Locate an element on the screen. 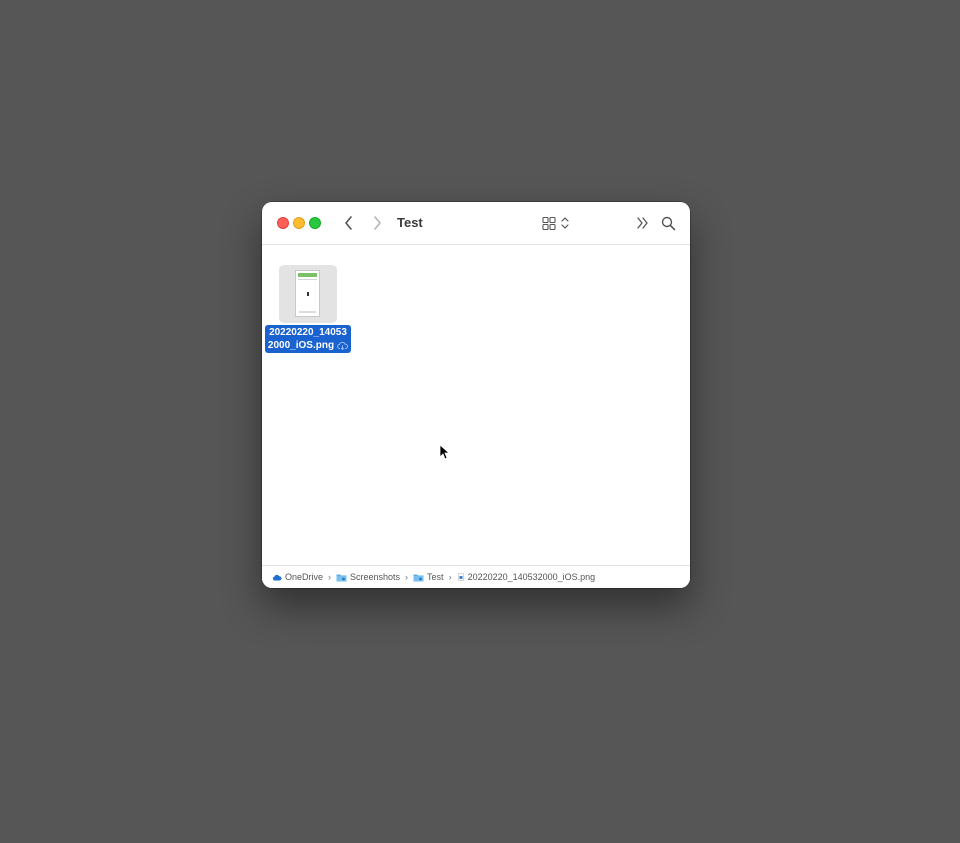  file-name-label: 20220220_14053 2000_iOS.png is located at coordinates (308, 339).